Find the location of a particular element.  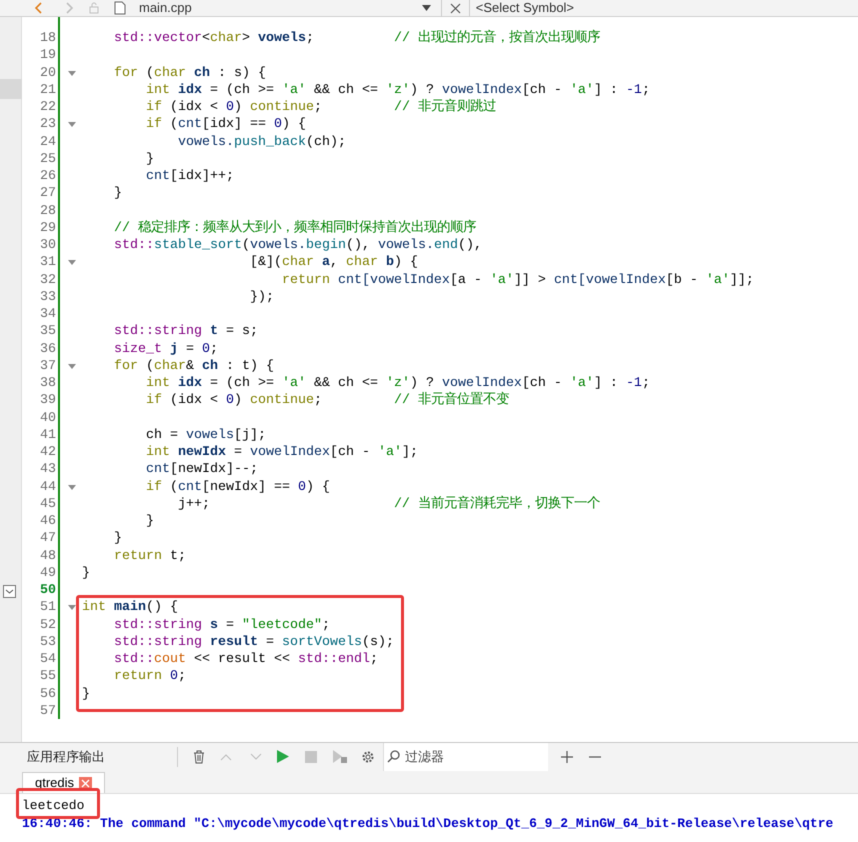

line-number: 47 is located at coordinates (48, 539).